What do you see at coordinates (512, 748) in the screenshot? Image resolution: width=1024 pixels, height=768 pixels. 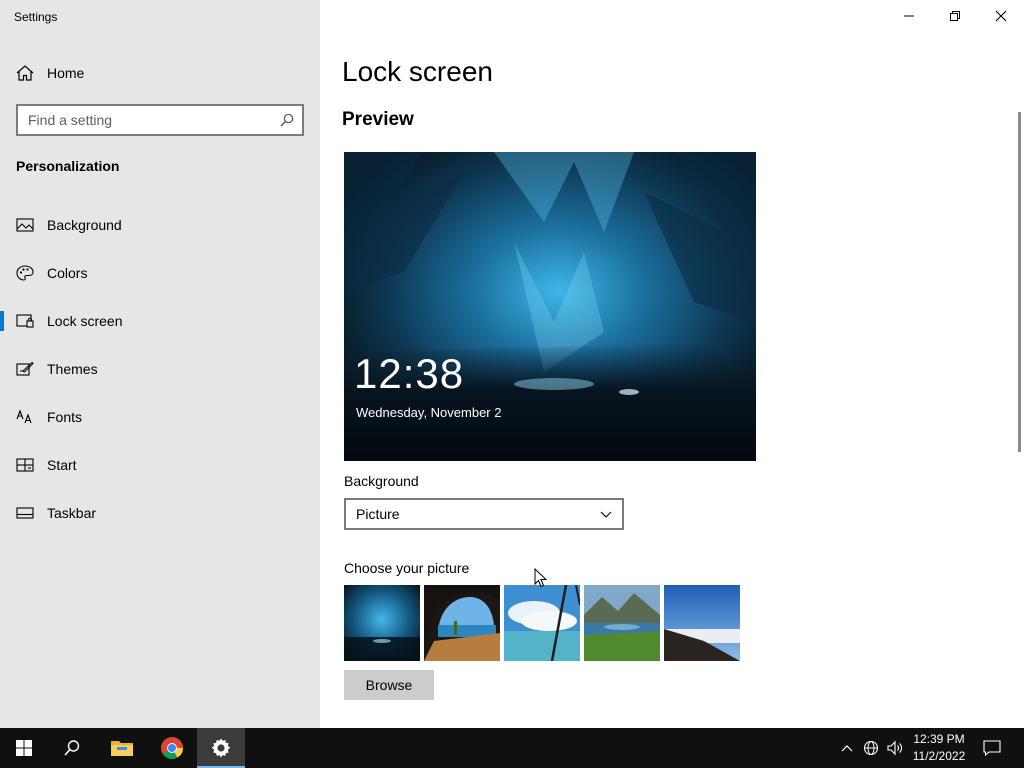 I see `taskbar: 12:39 PM 11/2/2022` at bounding box center [512, 748].